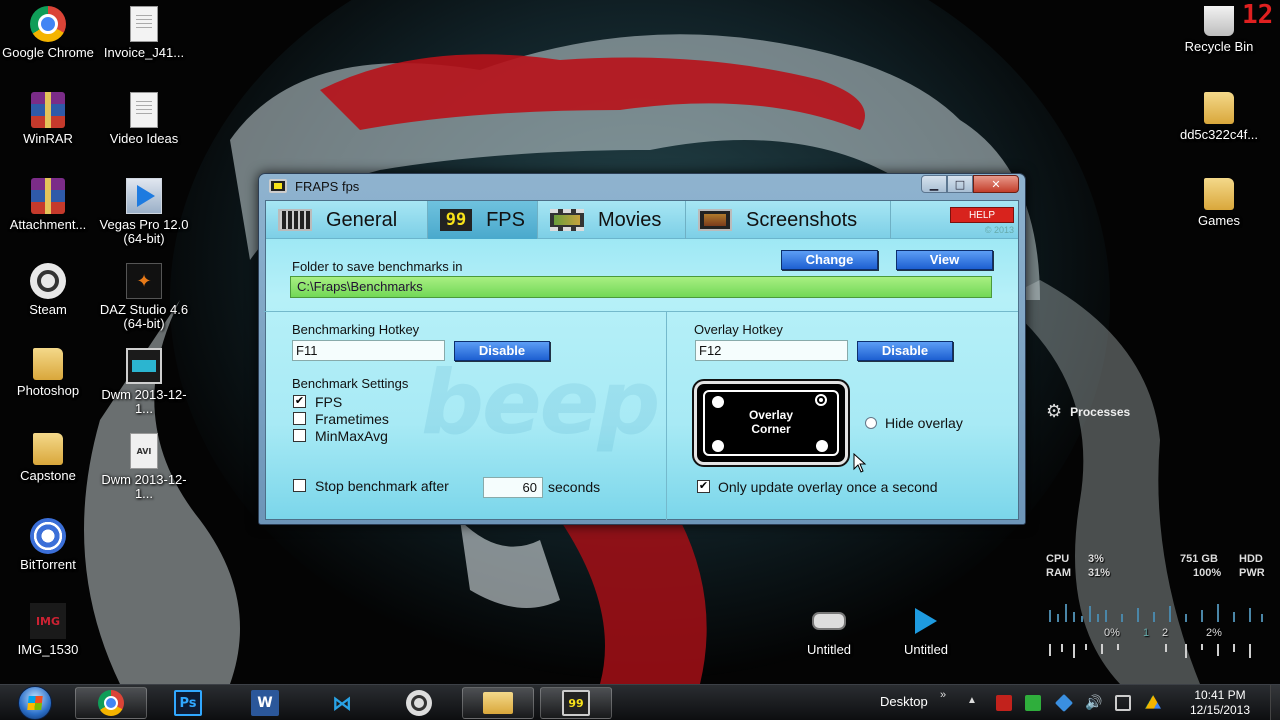 This screenshot has width=1280, height=720. Describe the element at coordinates (788, 220) in the screenshot. I see `tab-screenshots: Screenshots` at that location.